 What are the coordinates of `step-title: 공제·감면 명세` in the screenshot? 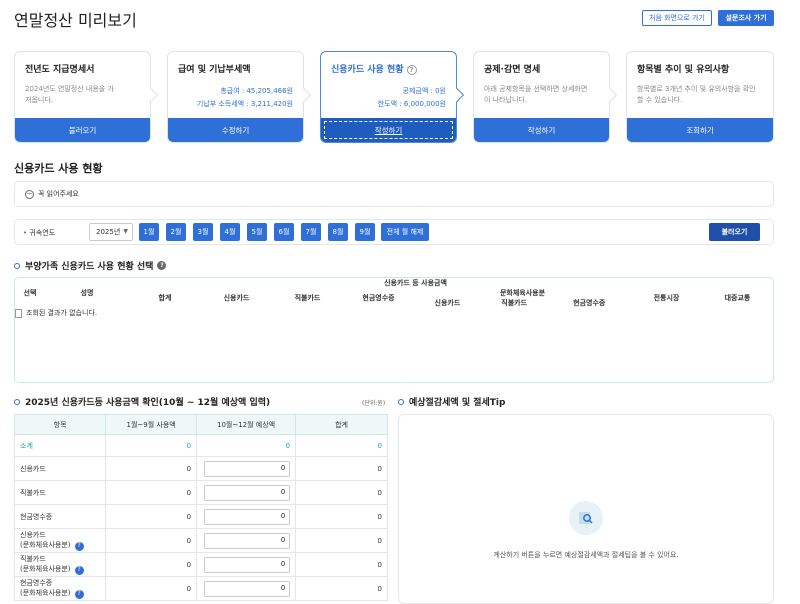 It's located at (512, 70).